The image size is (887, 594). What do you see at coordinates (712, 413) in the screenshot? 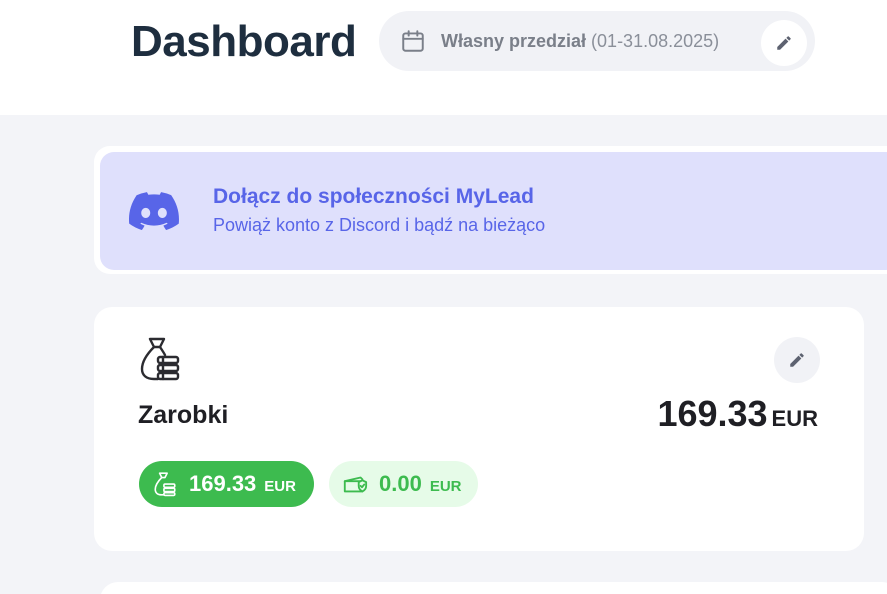
I see `earnings-total-value: 169.33` at bounding box center [712, 413].